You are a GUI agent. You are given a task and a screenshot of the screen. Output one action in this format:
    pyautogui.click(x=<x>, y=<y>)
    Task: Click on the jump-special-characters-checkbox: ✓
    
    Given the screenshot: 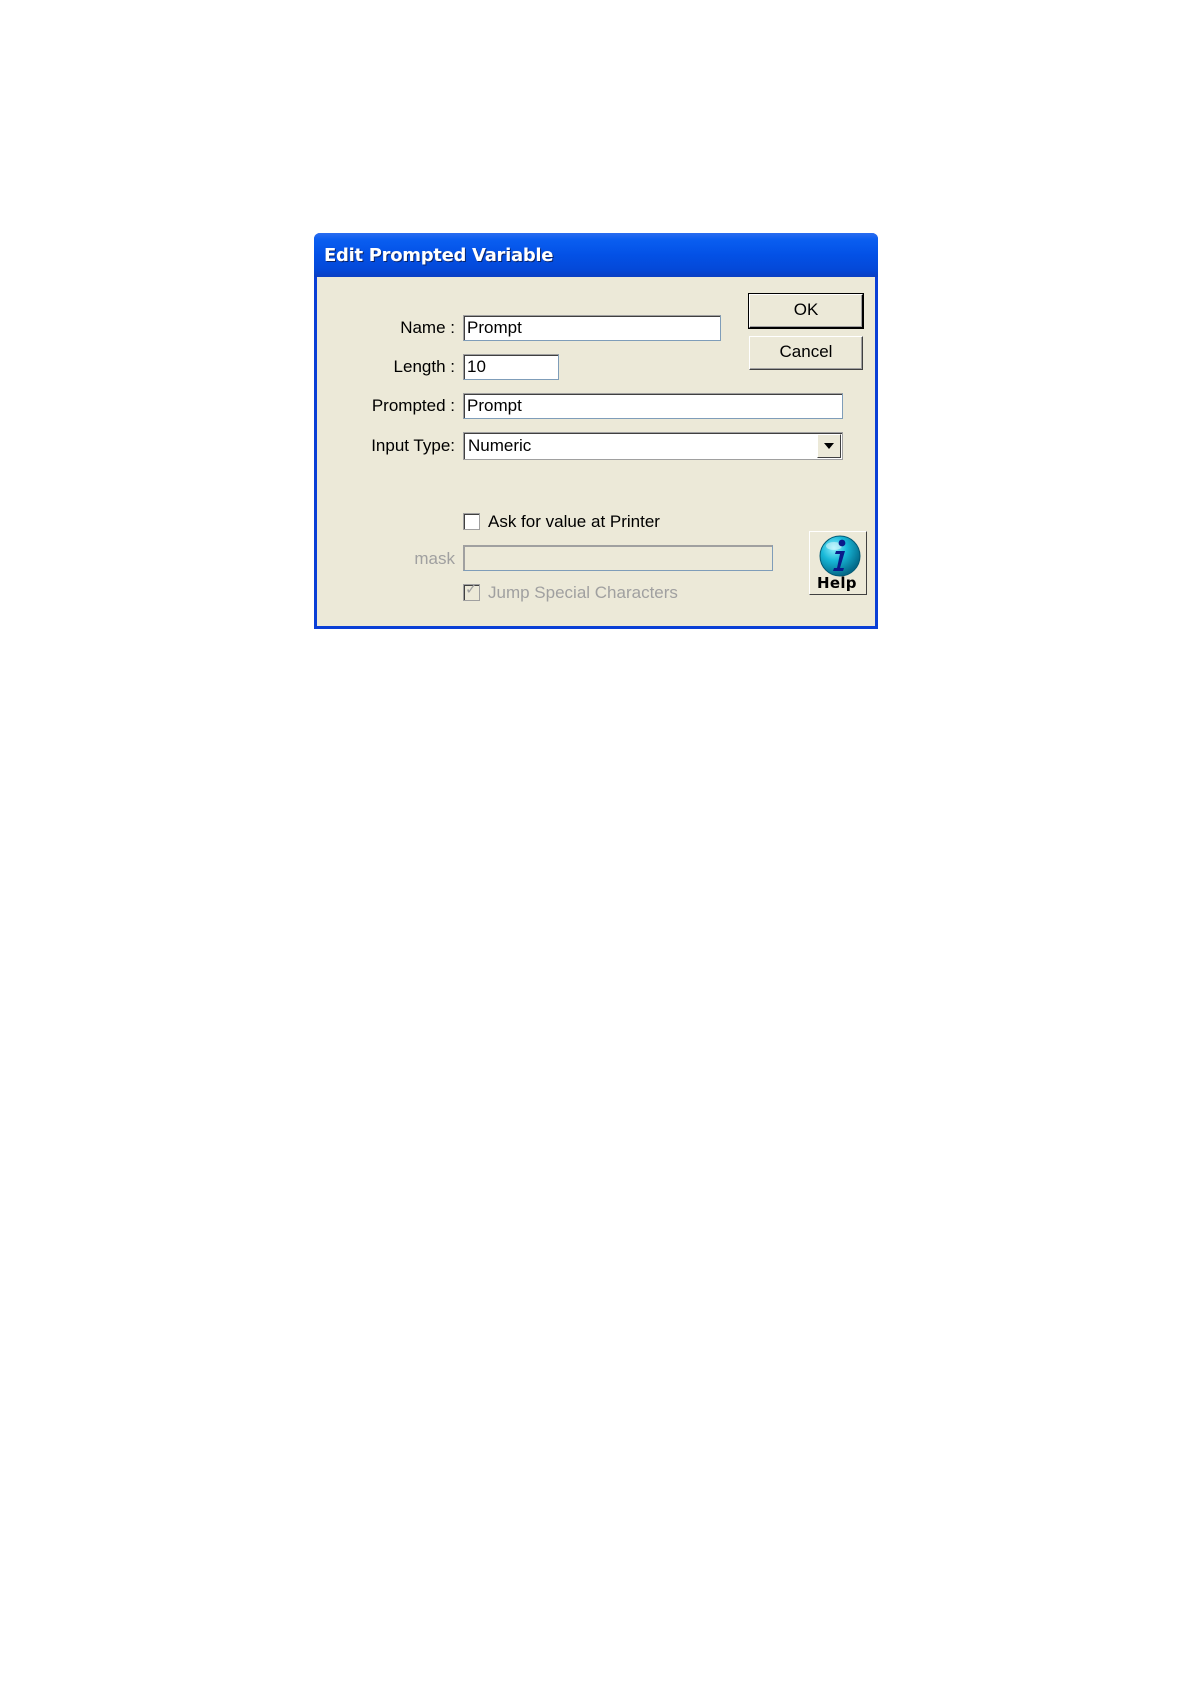 What is the action you would take?
    pyautogui.click(x=471, y=591)
    